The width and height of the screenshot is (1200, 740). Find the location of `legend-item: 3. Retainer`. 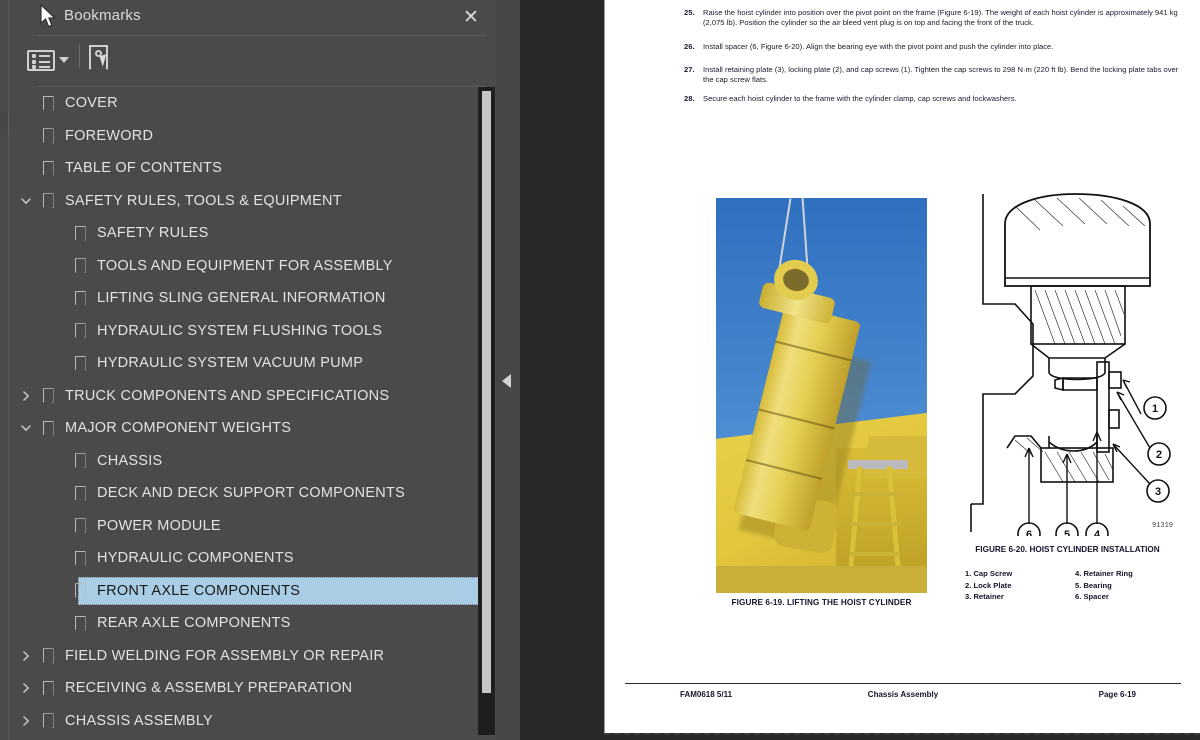

legend-item: 3. Retainer is located at coordinates (984, 596).